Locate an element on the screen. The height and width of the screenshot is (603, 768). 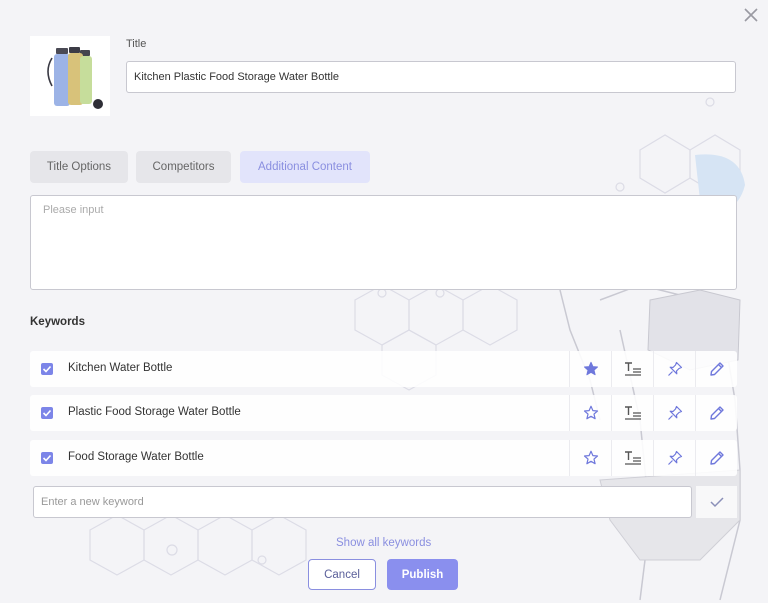
publish-button: Publish is located at coordinates (422, 574).